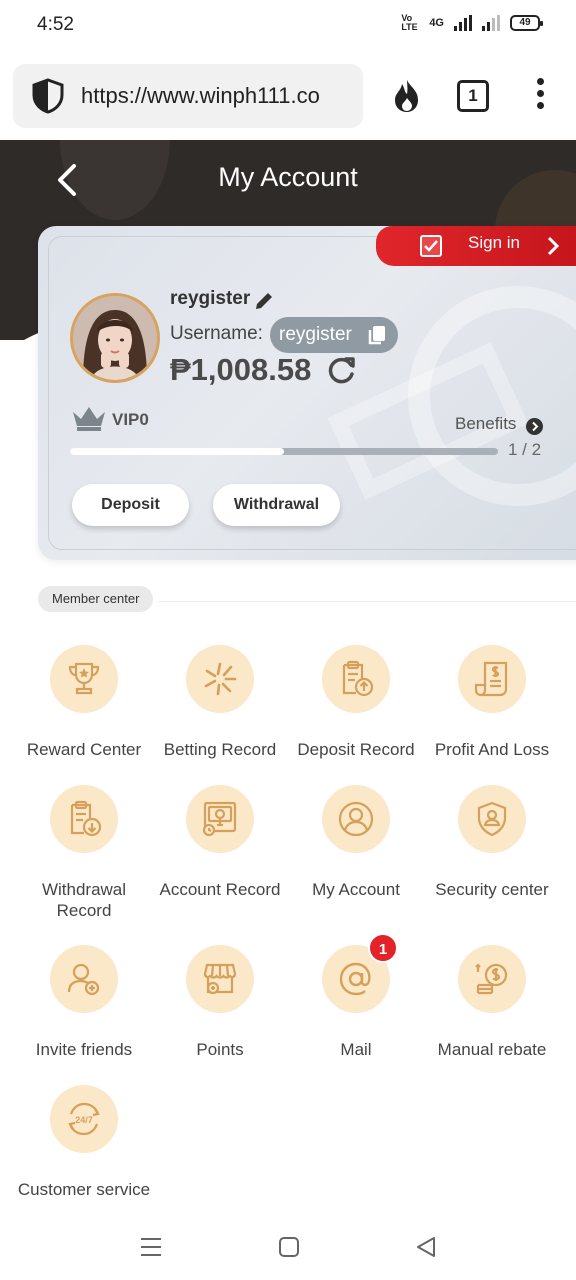 This screenshot has height=1280, width=576. What do you see at coordinates (492, 679) in the screenshot?
I see `receipt-icon` at bounding box center [492, 679].